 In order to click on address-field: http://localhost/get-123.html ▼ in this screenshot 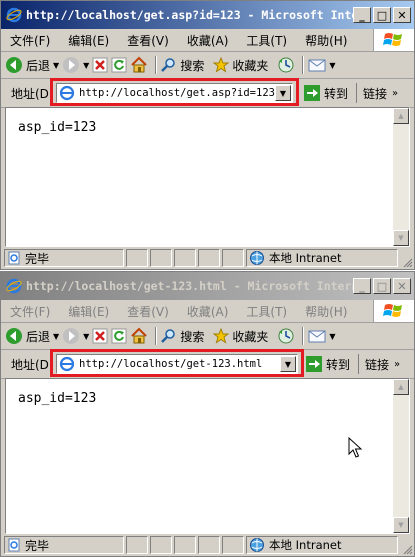, I will do `click(177, 364)`.